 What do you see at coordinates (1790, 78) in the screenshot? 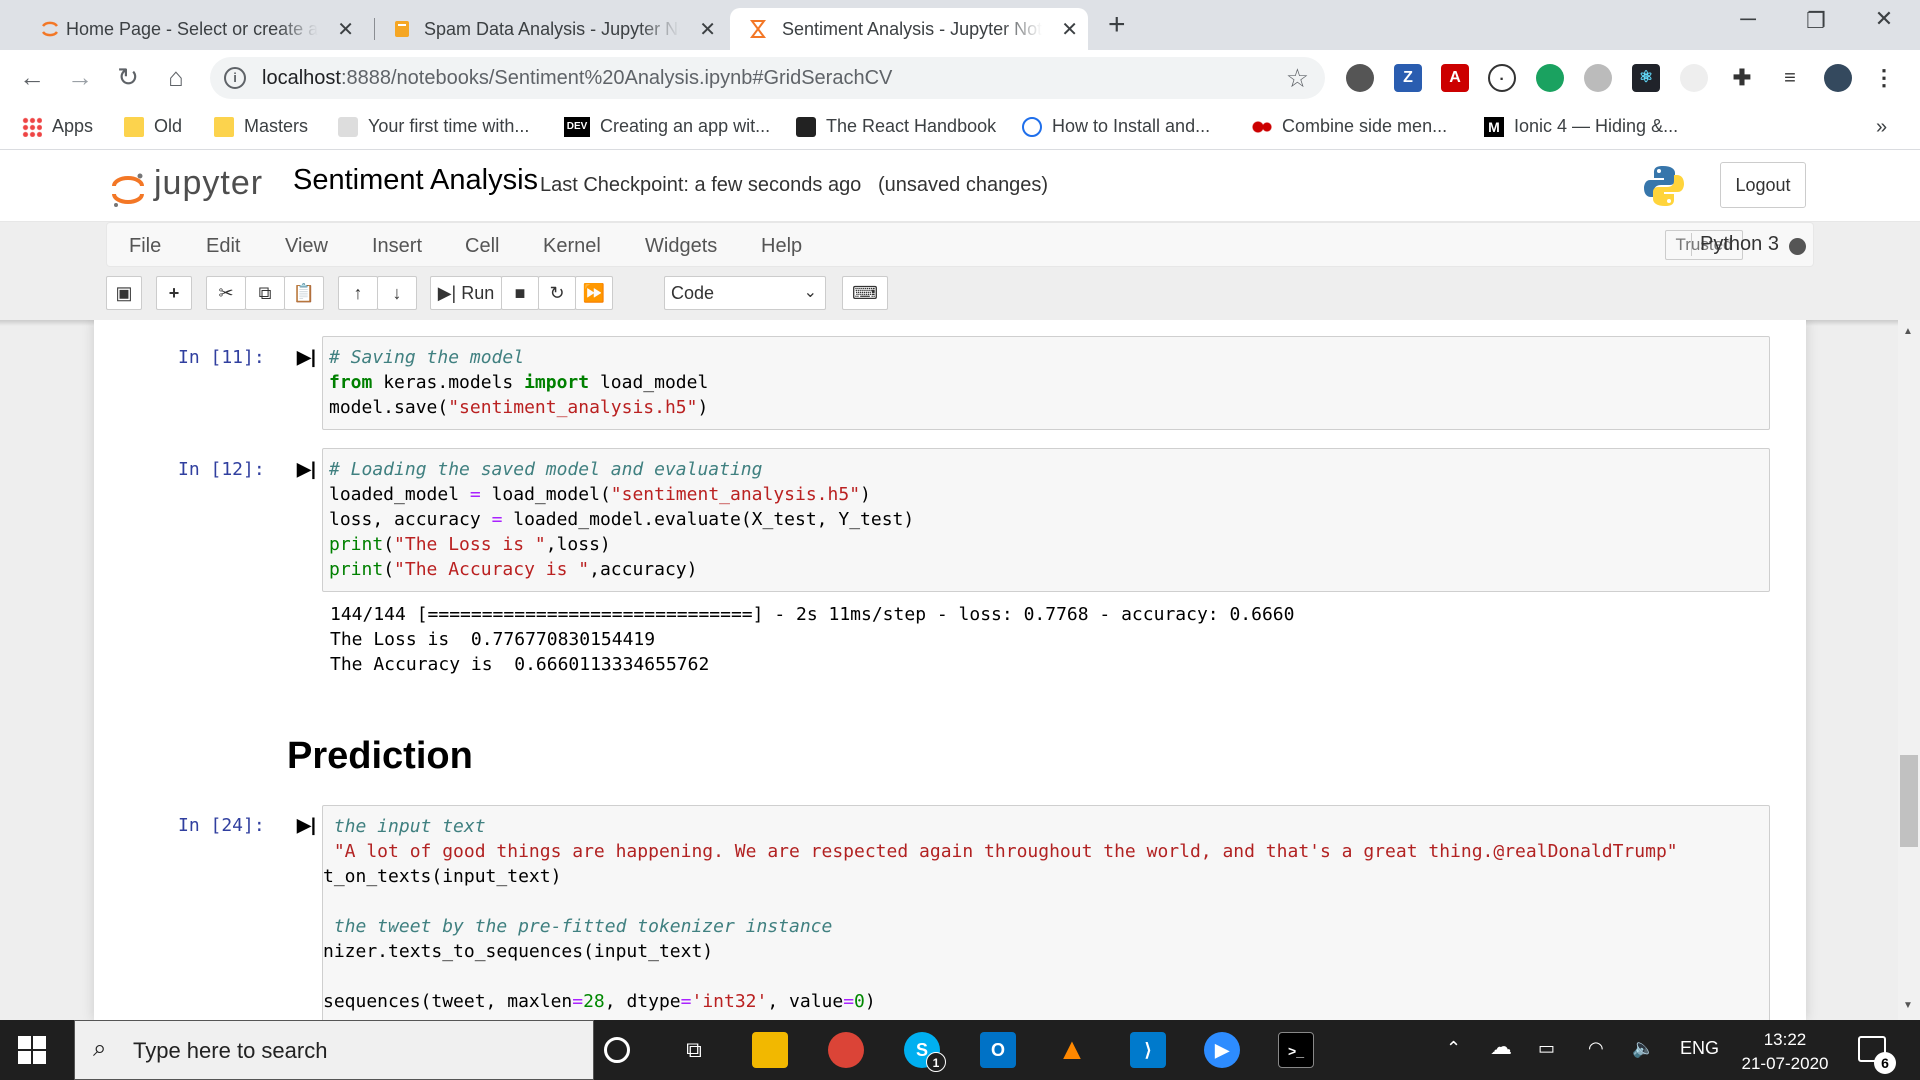
I see `media-control-icon: ≡` at bounding box center [1790, 78].